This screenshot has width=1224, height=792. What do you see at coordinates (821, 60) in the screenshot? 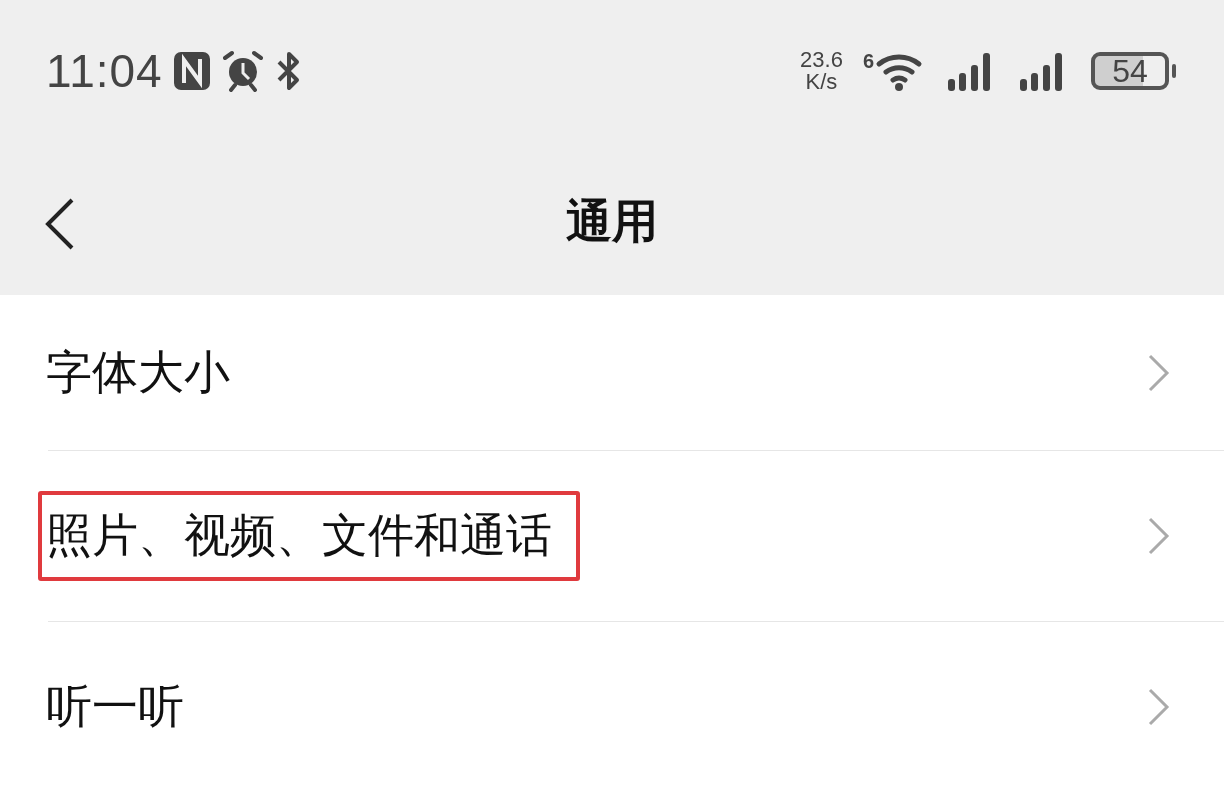
I see `network-speed: 23.6` at bounding box center [821, 60].